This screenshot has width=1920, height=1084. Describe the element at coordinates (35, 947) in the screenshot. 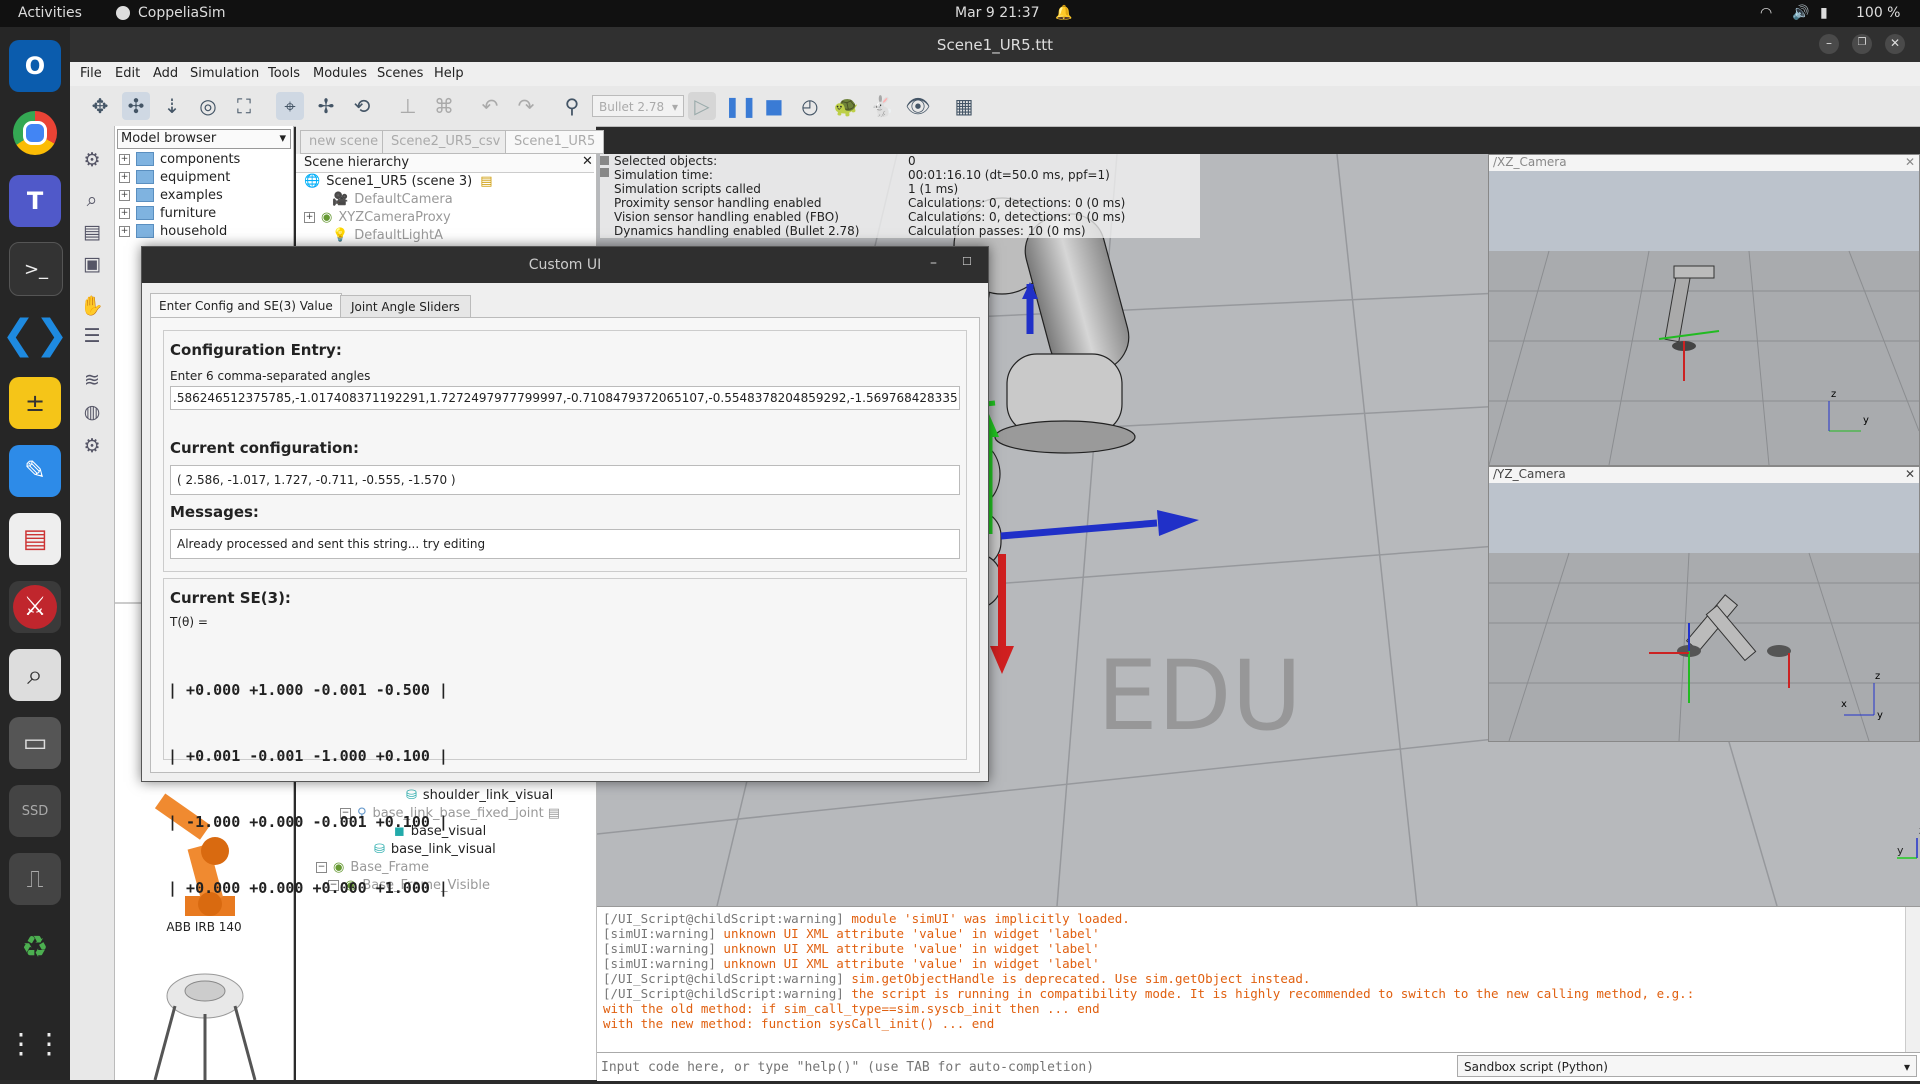

I see `trash-icon: ♻` at that location.